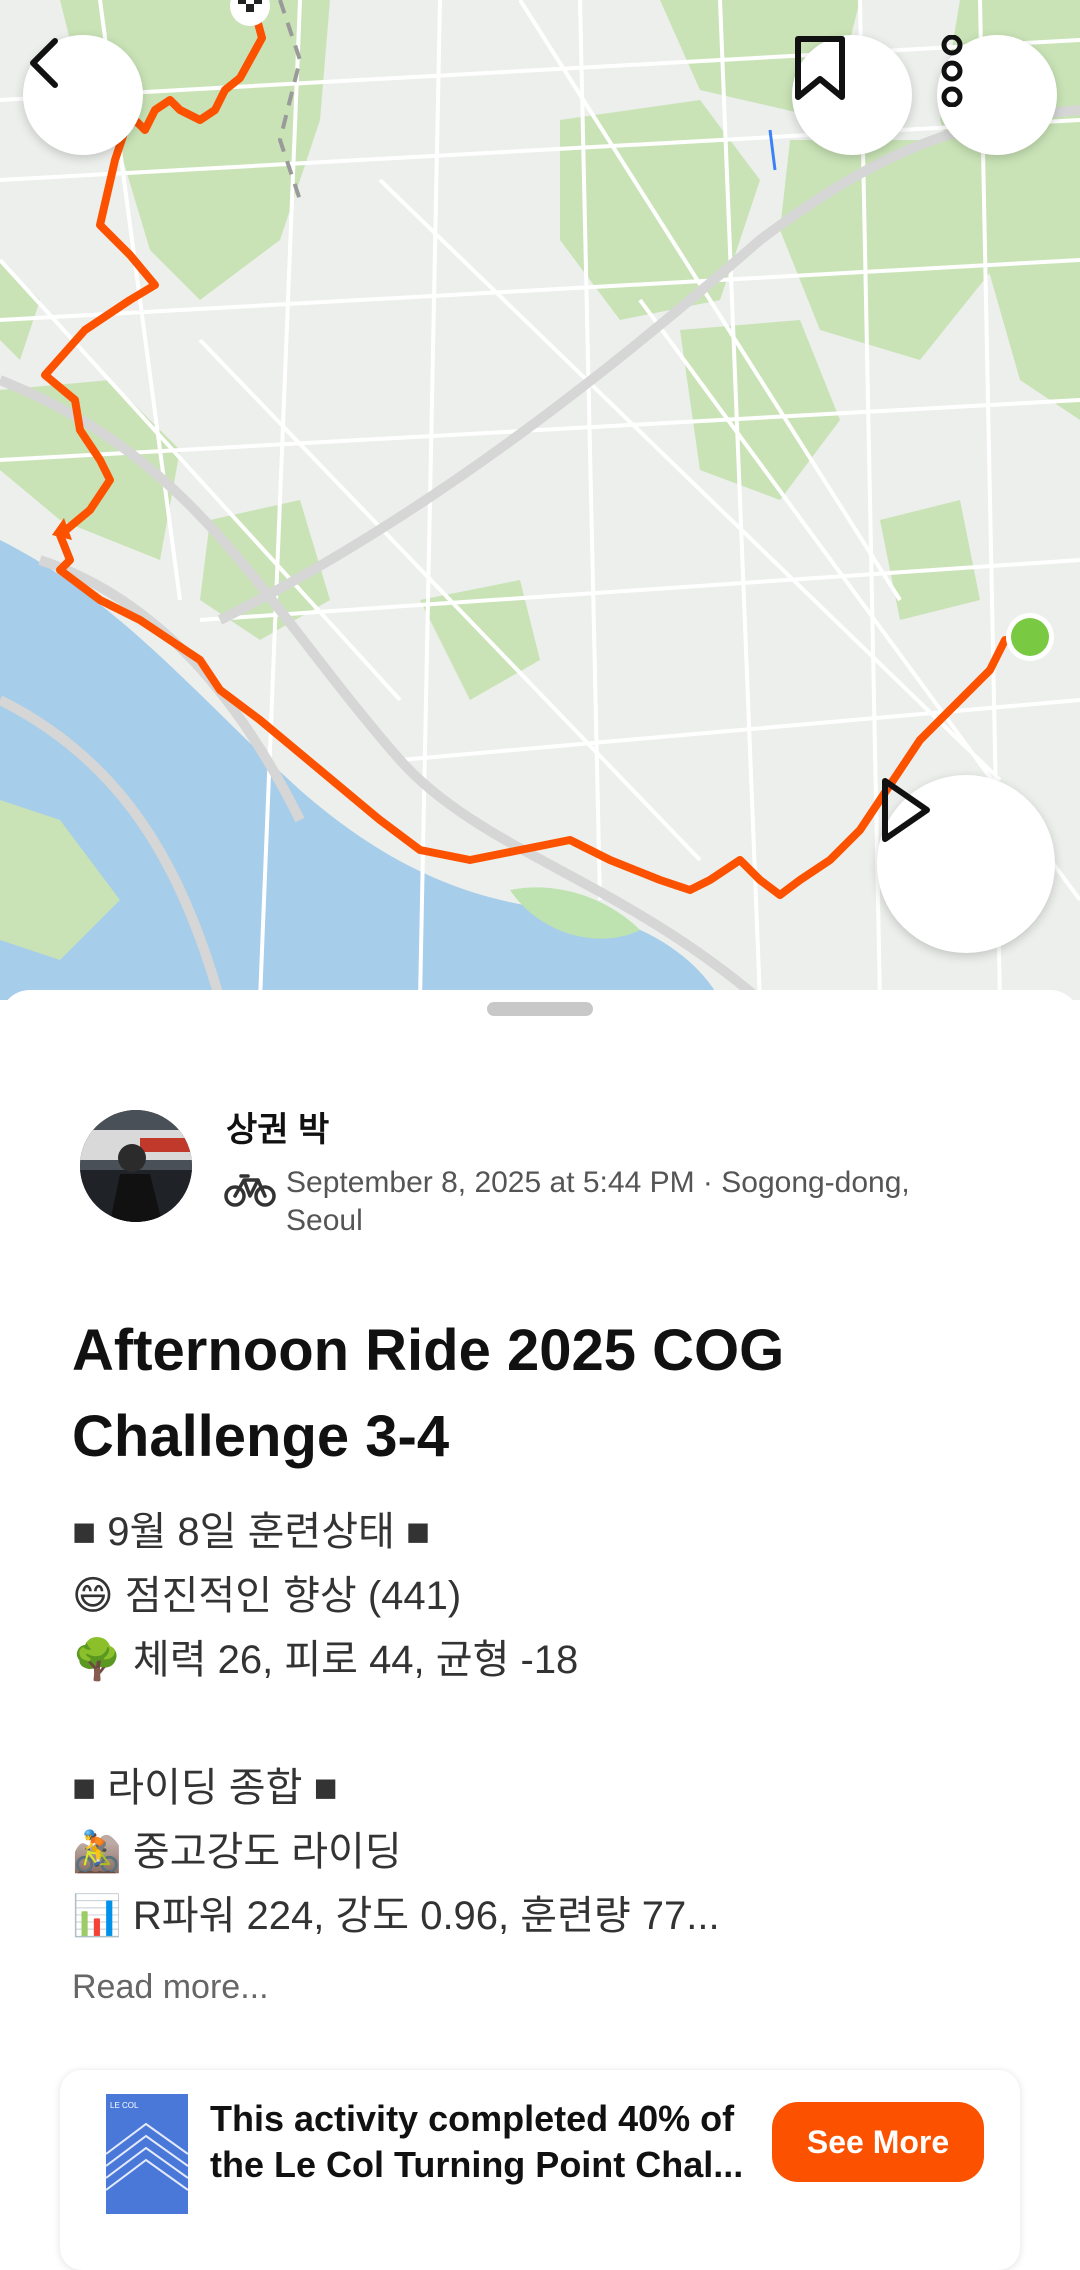  I want to click on sheet-drag-handle, so click(540, 1009).